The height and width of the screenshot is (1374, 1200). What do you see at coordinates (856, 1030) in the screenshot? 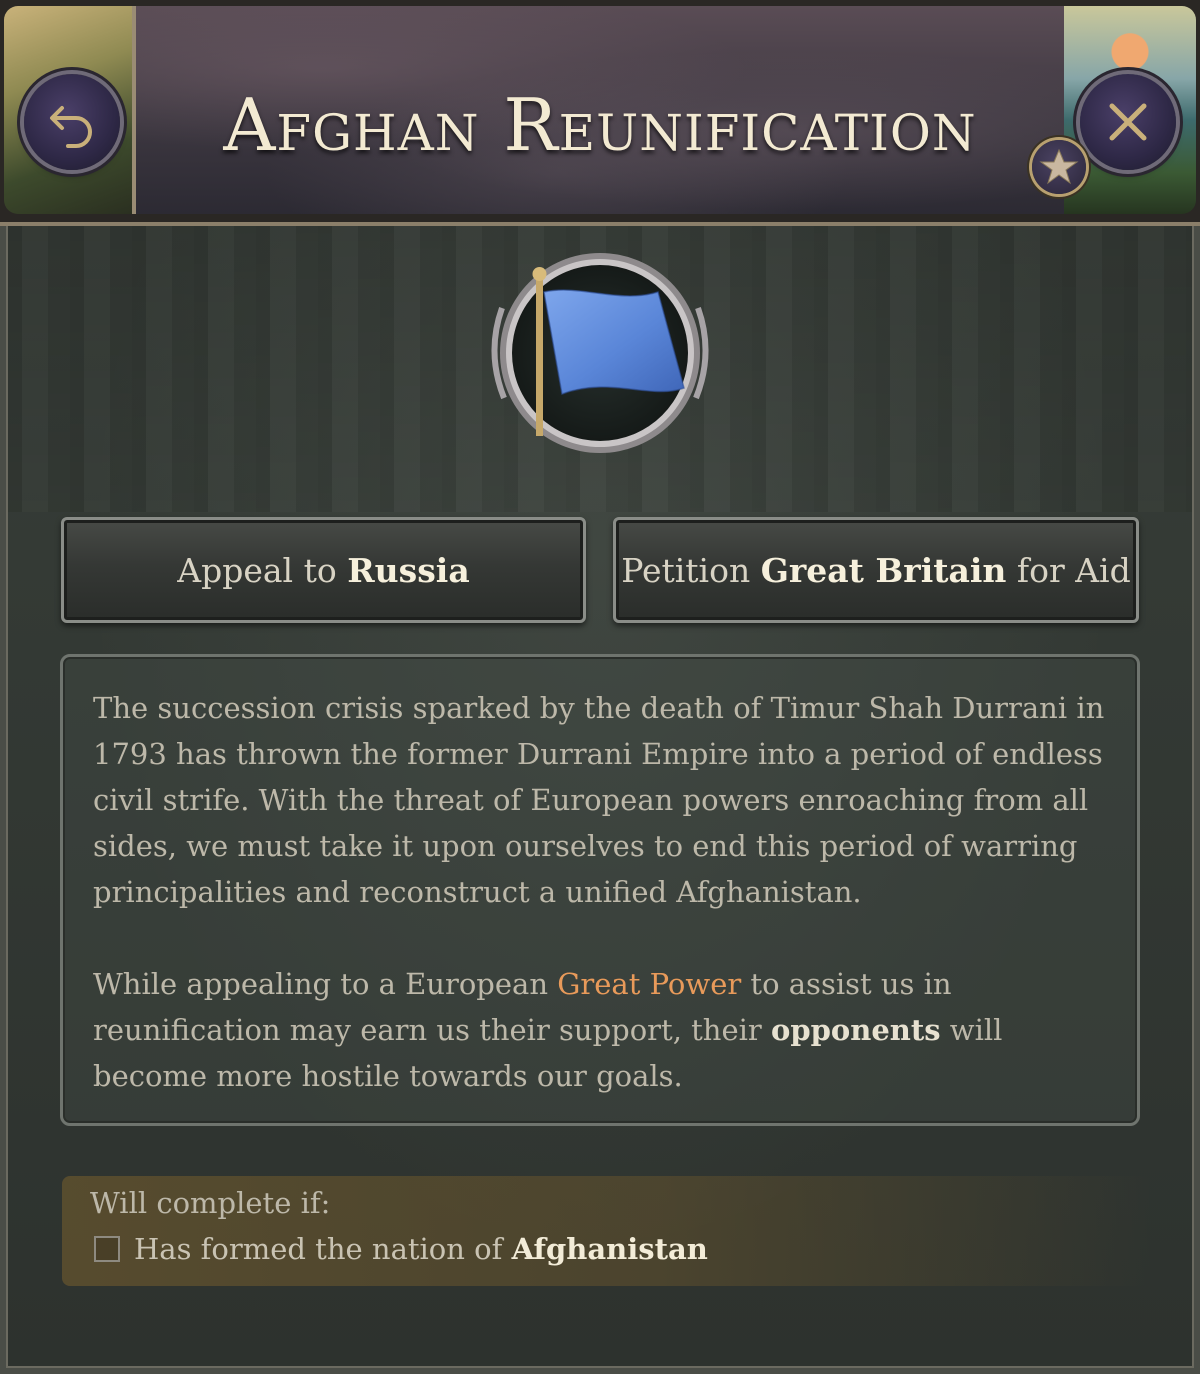
I see `opponents-term: opponents` at bounding box center [856, 1030].